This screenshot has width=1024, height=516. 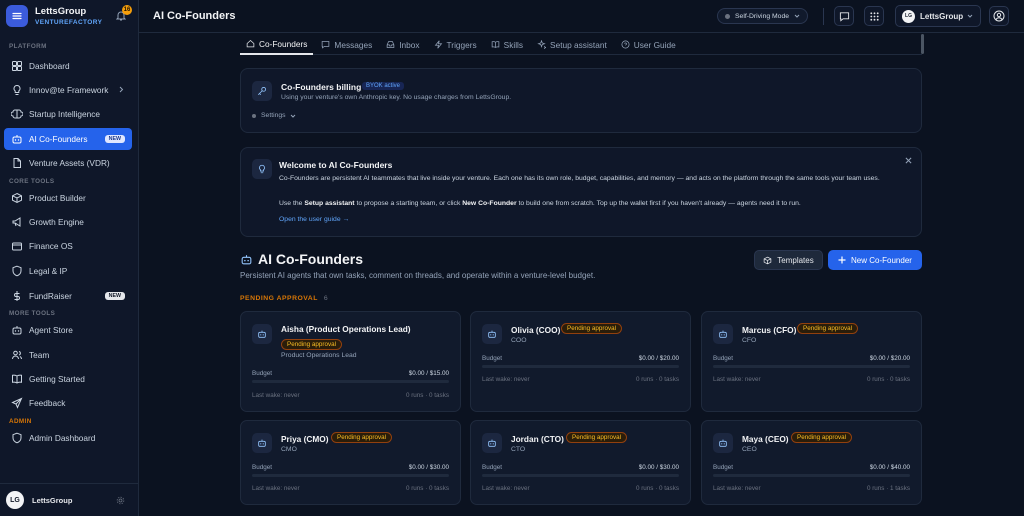 What do you see at coordinates (17, 271) in the screenshot?
I see `shield-icon` at bounding box center [17, 271].